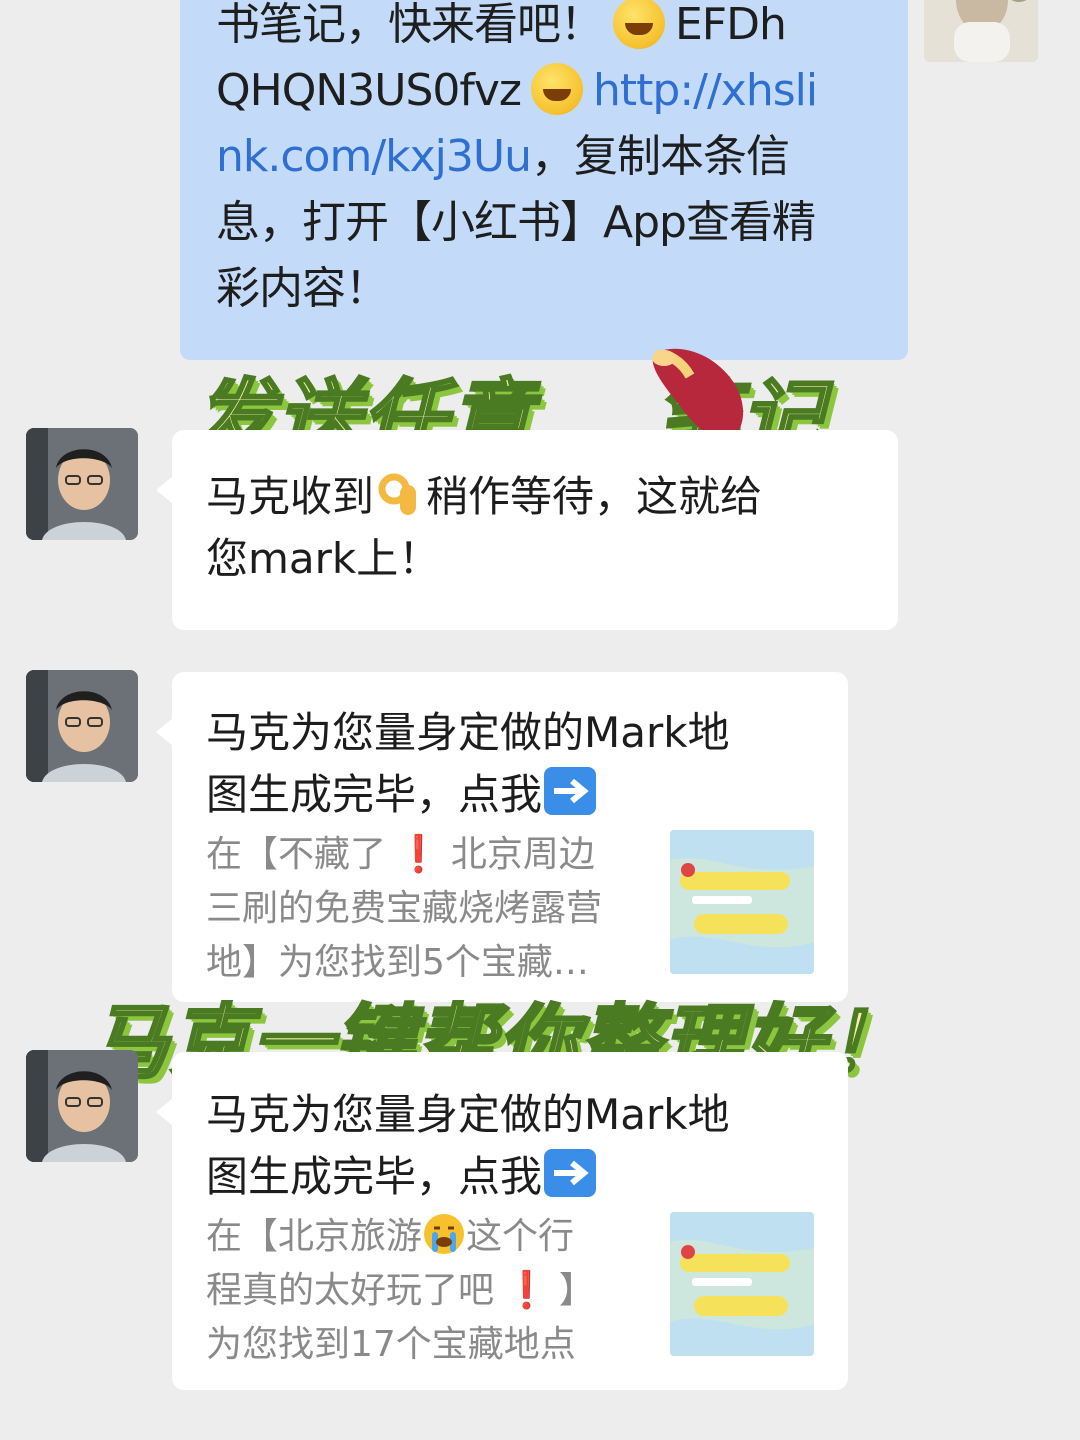 Image resolution: width=1080 pixels, height=1440 pixels. I want to click on card-description: 在【北京旅游 这个行 程真的太好玩了吧 ❗】 为您找到17个宝藏地点, so click(426, 1291).